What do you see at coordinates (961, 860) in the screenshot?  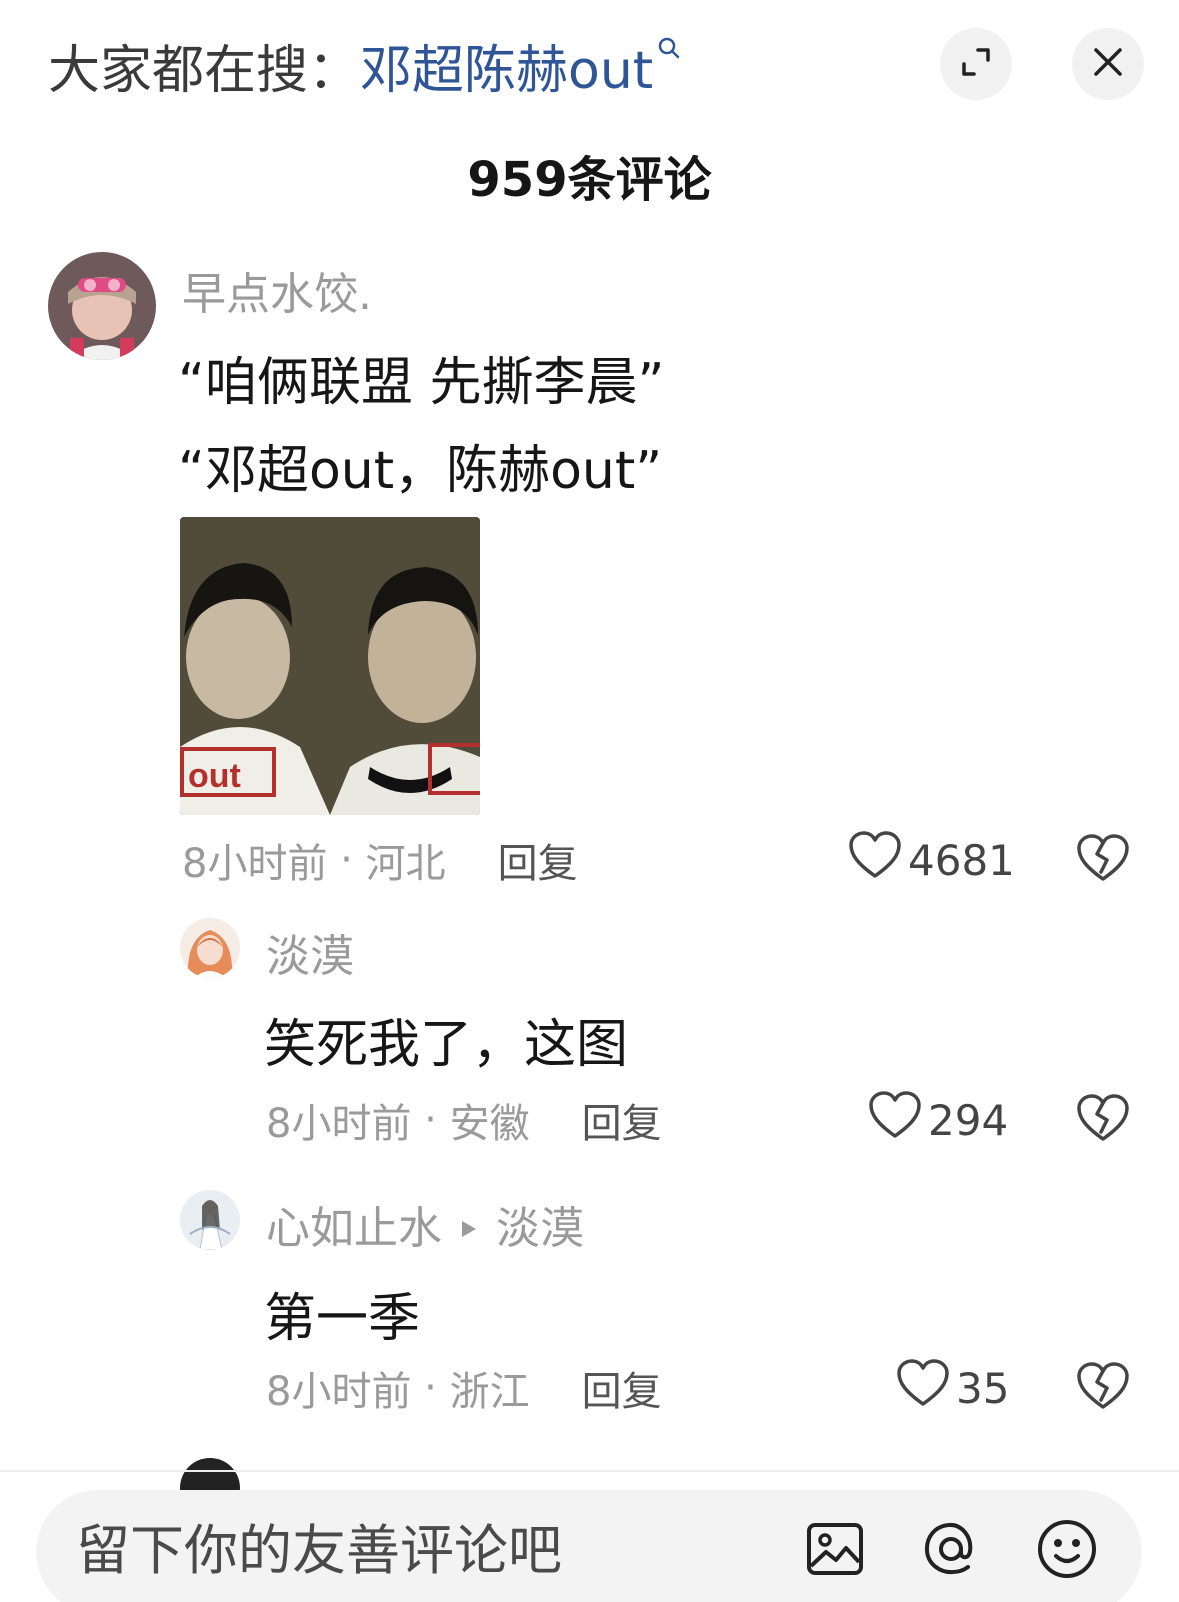 I see `like-count: 4681` at bounding box center [961, 860].